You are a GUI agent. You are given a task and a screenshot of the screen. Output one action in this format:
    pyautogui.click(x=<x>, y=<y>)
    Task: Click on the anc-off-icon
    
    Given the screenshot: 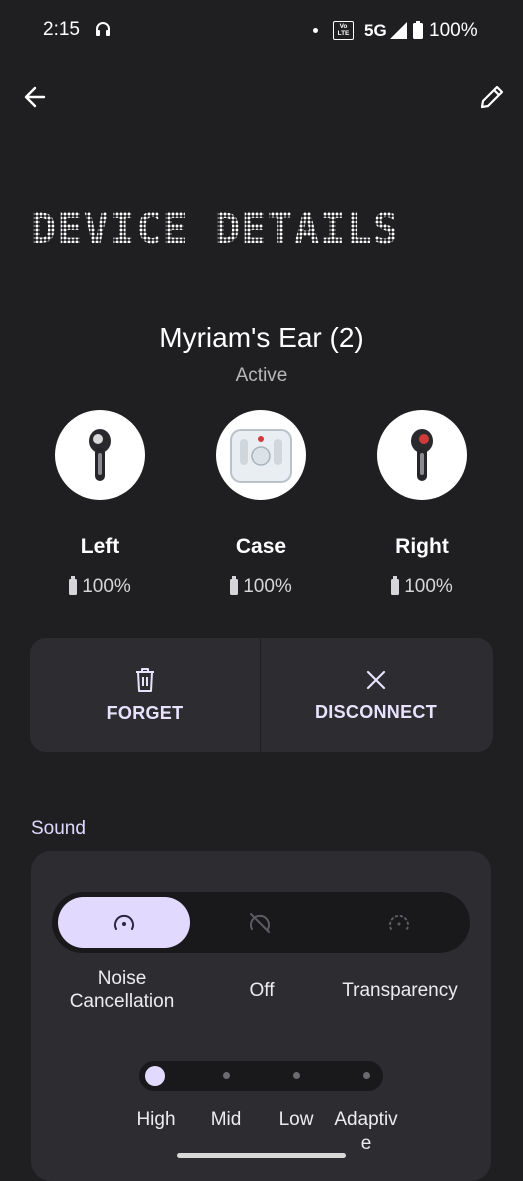 What is the action you would take?
    pyautogui.click(x=260, y=922)
    